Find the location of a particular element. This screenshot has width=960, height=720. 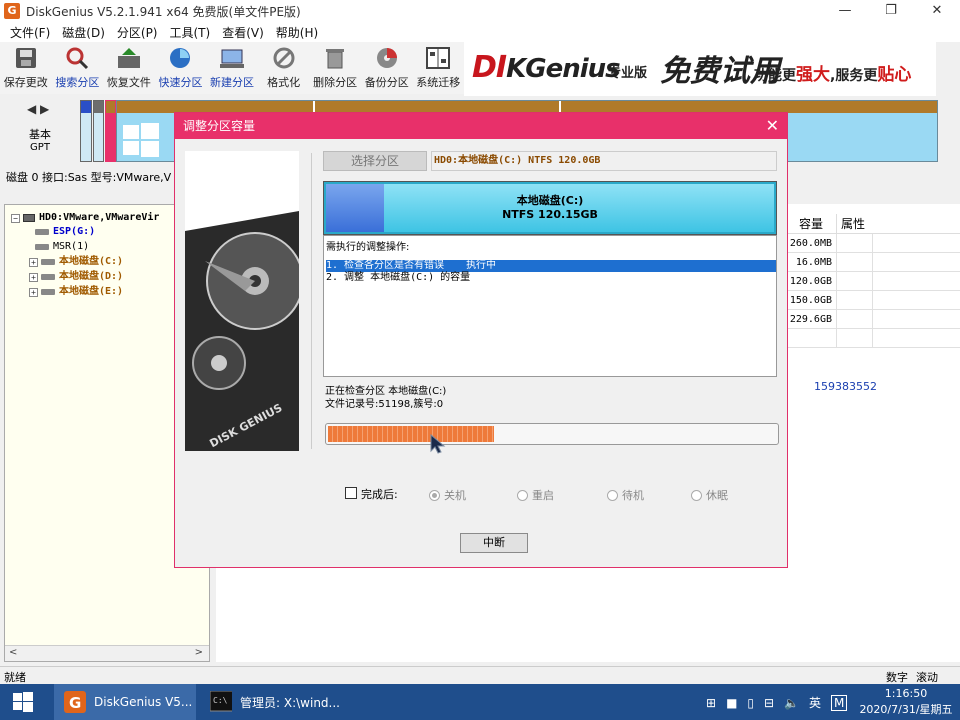

dialog-close-icon: ✕ is located at coordinates (772, 126).